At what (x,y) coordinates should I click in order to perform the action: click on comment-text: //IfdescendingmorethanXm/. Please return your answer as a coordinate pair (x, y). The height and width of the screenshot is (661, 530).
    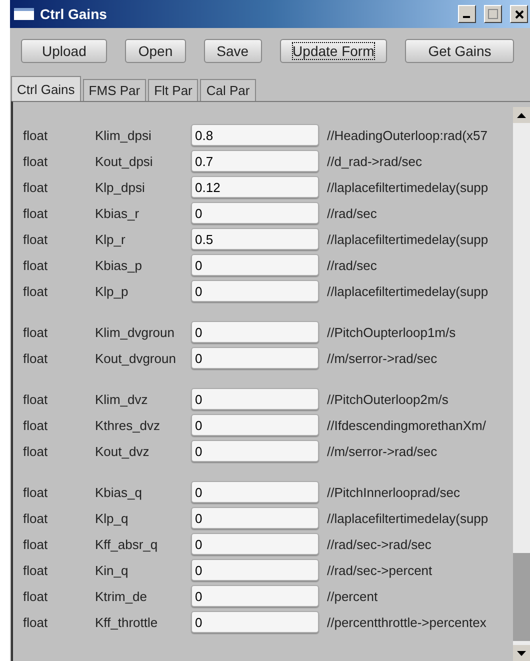
    Looking at the image, I should click on (406, 425).